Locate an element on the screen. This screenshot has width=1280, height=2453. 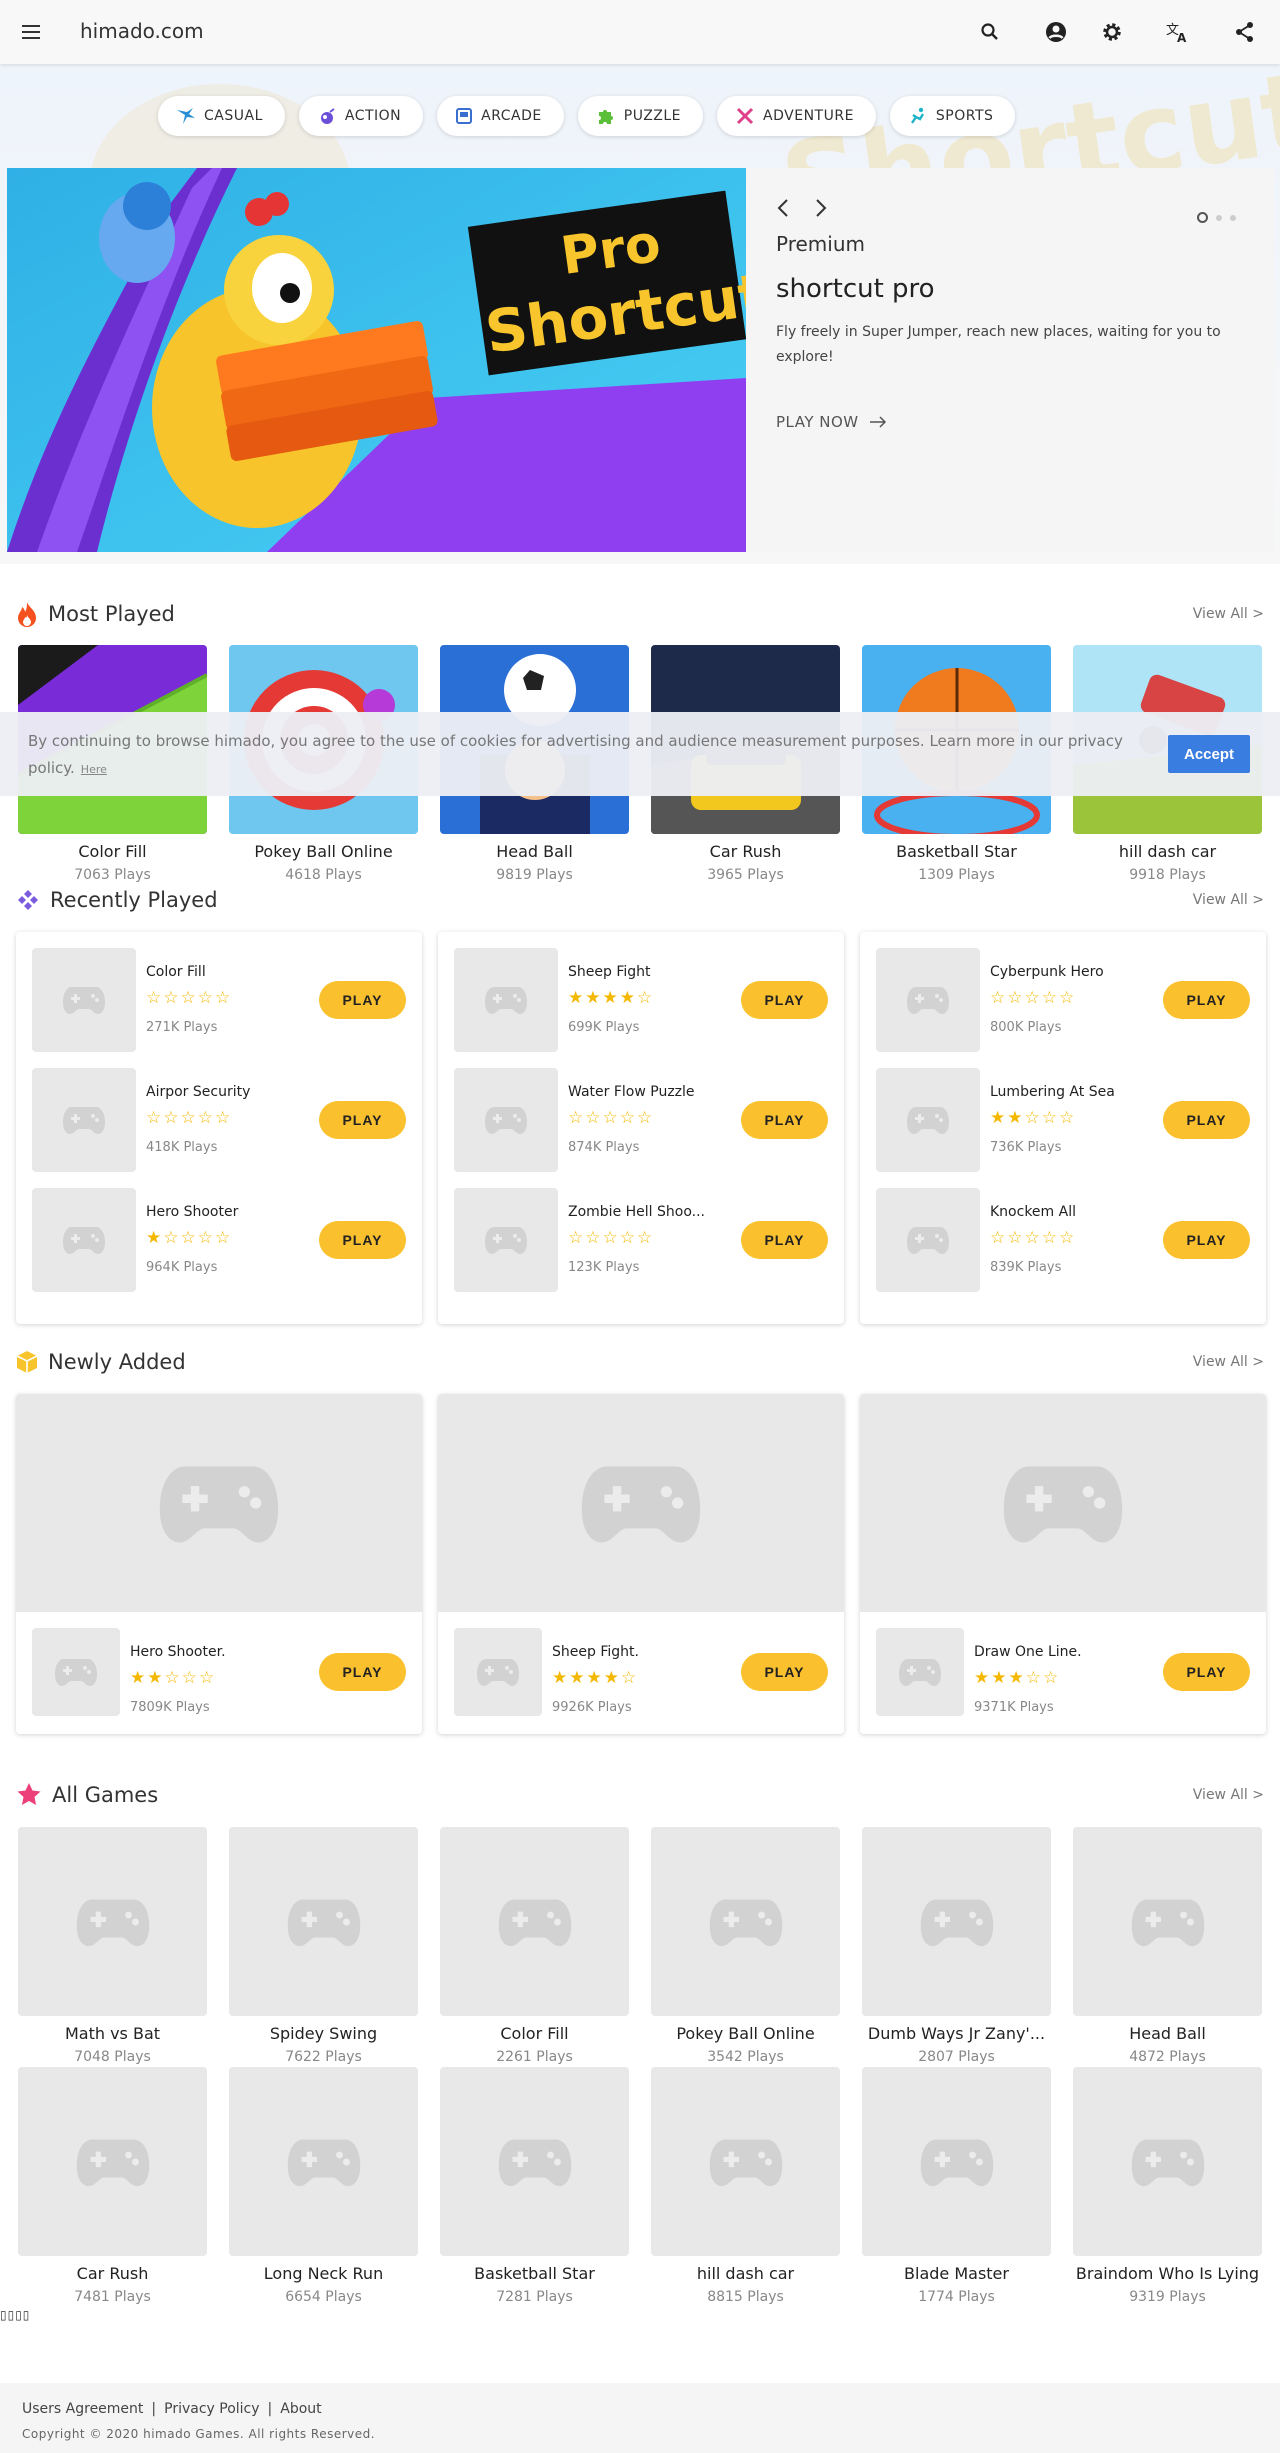
indicator-dot-active is located at coordinates (1202, 217).